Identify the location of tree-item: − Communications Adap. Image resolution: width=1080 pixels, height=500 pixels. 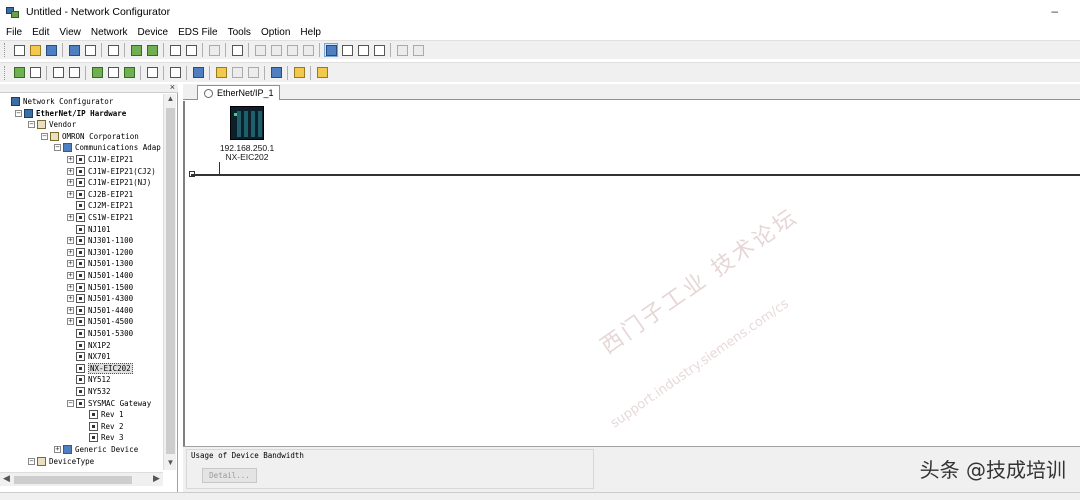
(107, 147).